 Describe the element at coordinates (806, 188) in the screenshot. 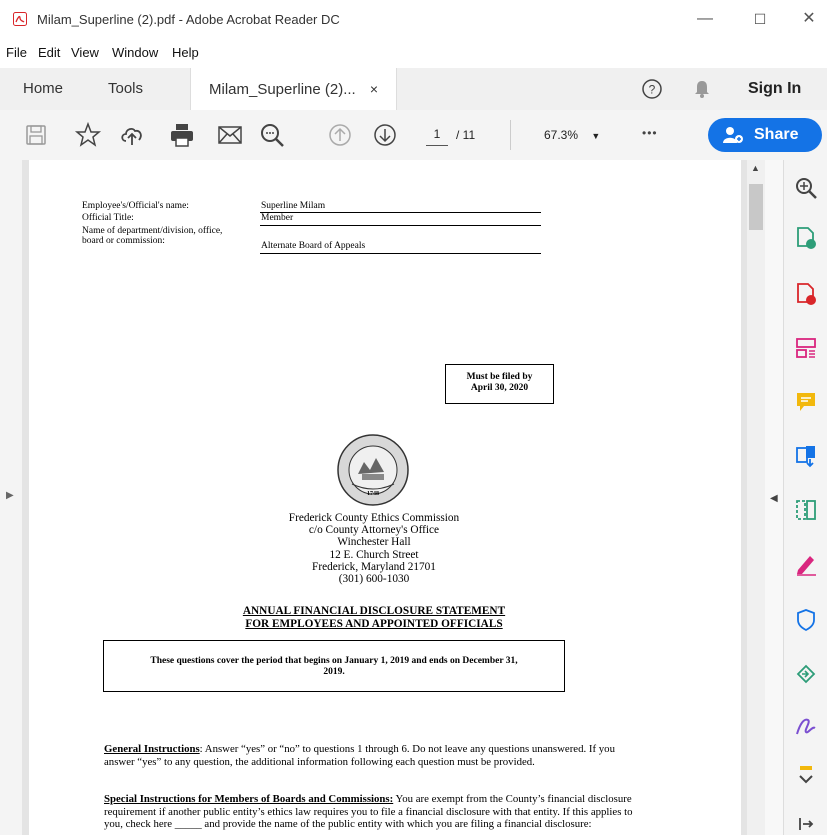

I see `zoom-in-icon` at that location.